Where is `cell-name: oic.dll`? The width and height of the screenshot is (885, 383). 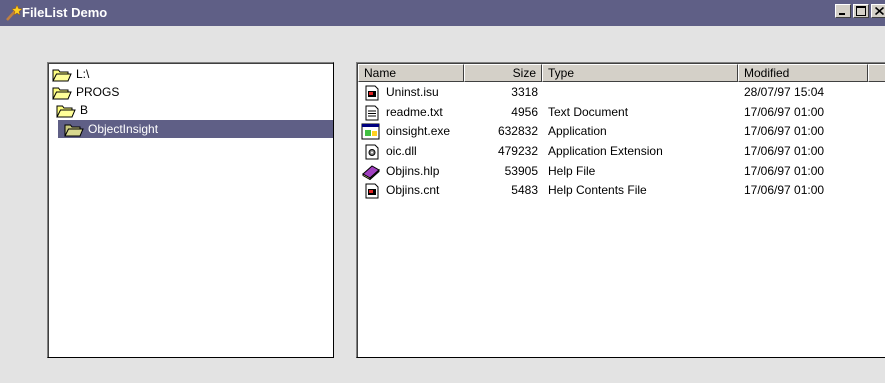
cell-name: oic.dll is located at coordinates (401, 151).